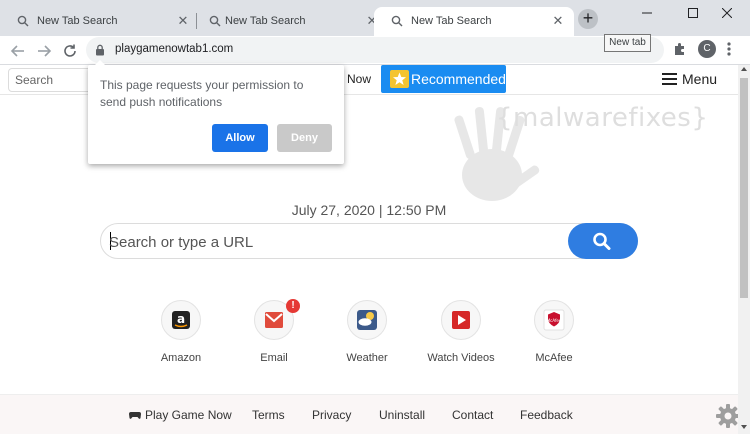  What do you see at coordinates (744, 69) in the screenshot?
I see `scroll-up-arrow-icon` at bounding box center [744, 69].